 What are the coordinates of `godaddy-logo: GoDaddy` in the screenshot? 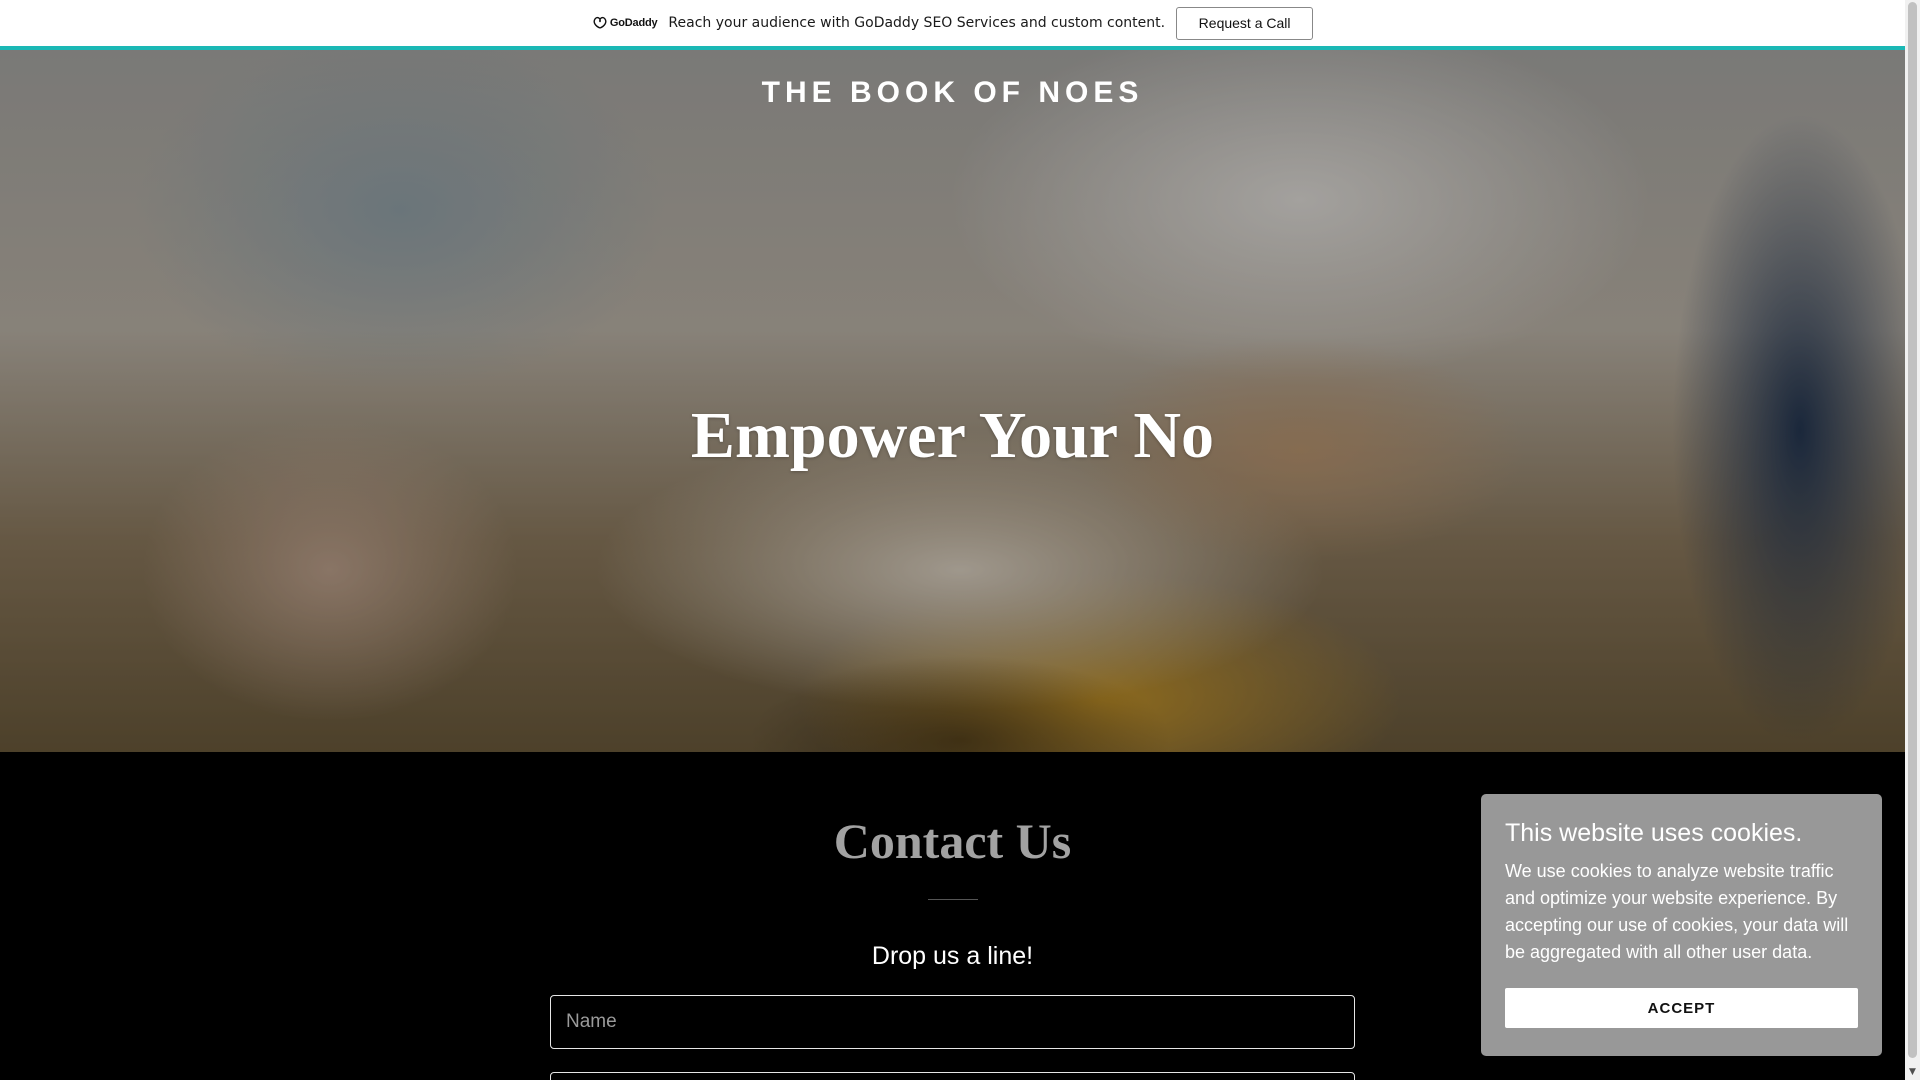 It's located at (625, 23).